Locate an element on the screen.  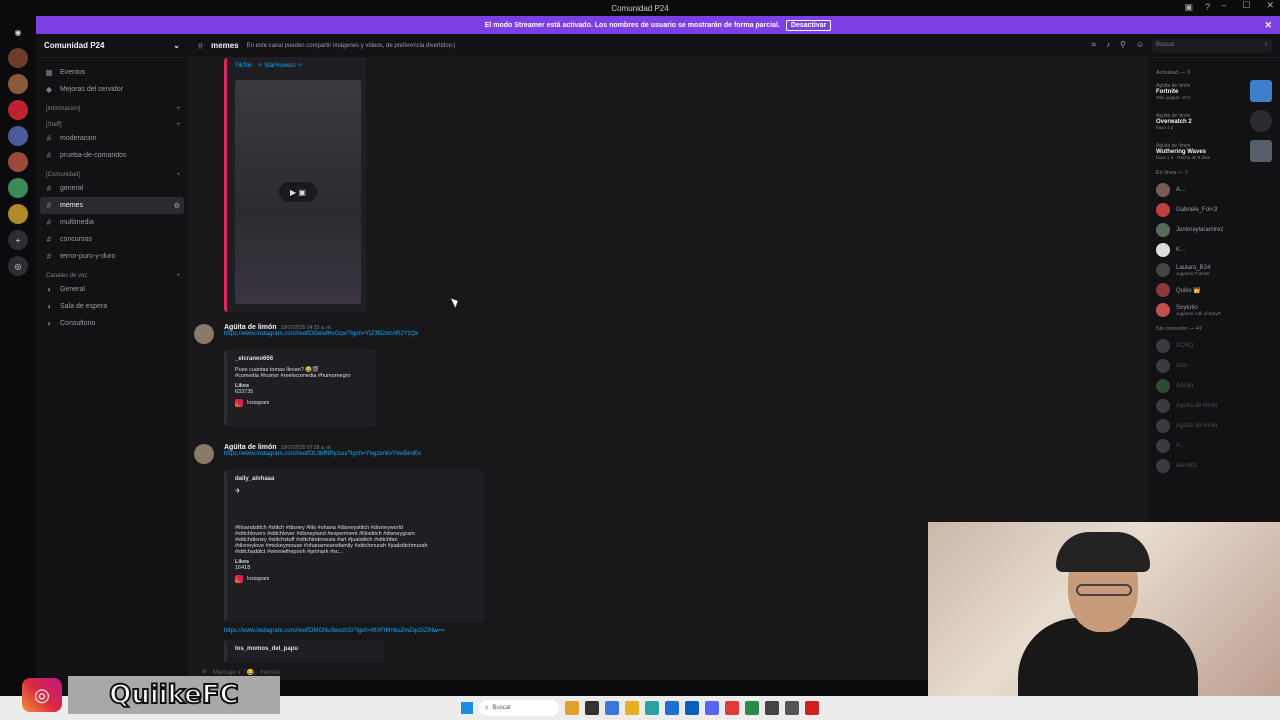
play-icon: ▶ ▣ is located at coordinates (298, 192).